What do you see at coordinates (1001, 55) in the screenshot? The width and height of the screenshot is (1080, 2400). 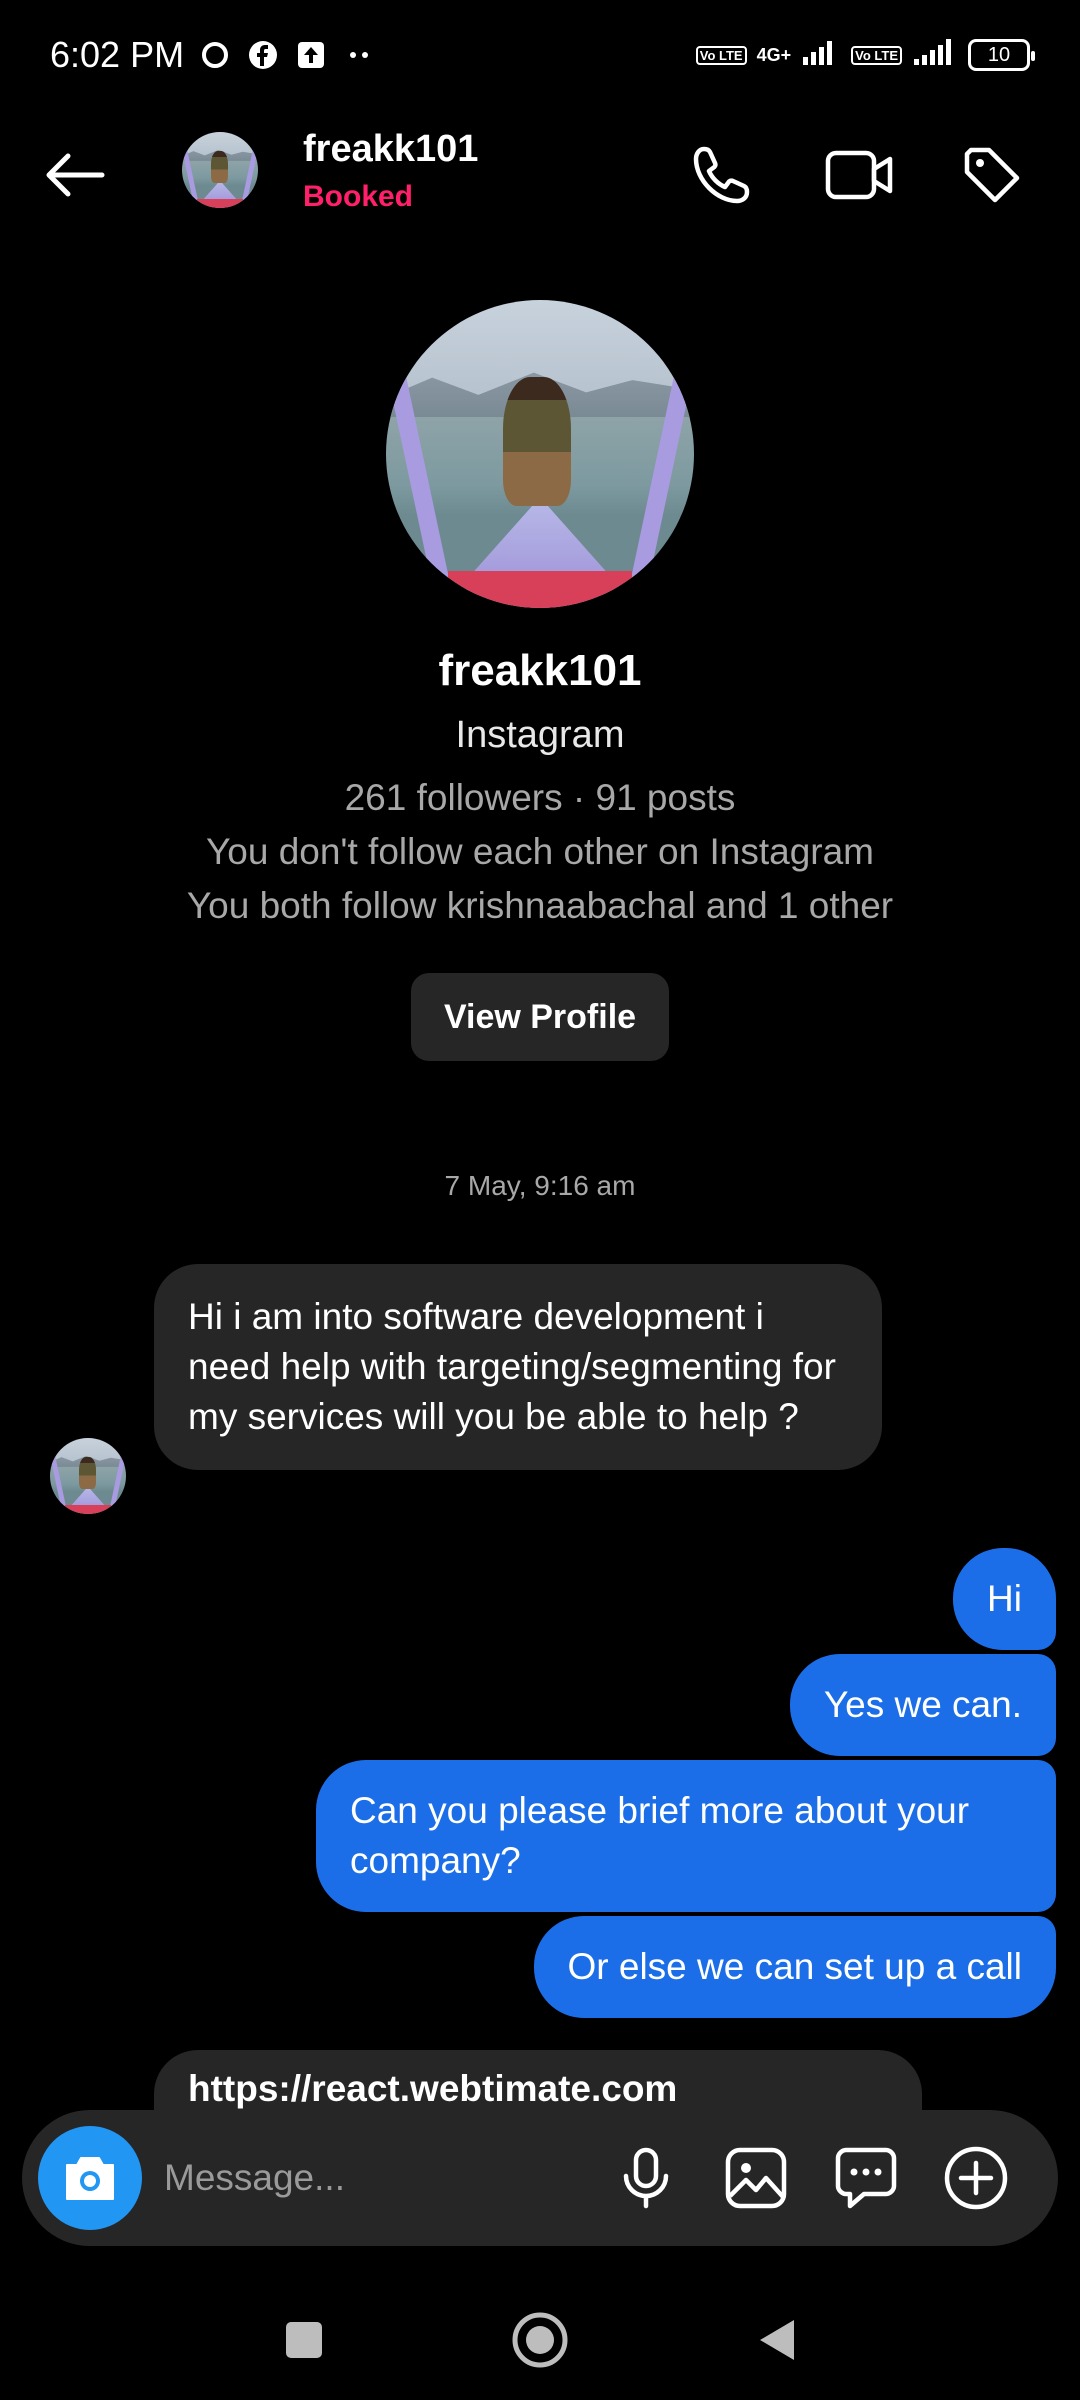 I see `battery-icon: 10` at bounding box center [1001, 55].